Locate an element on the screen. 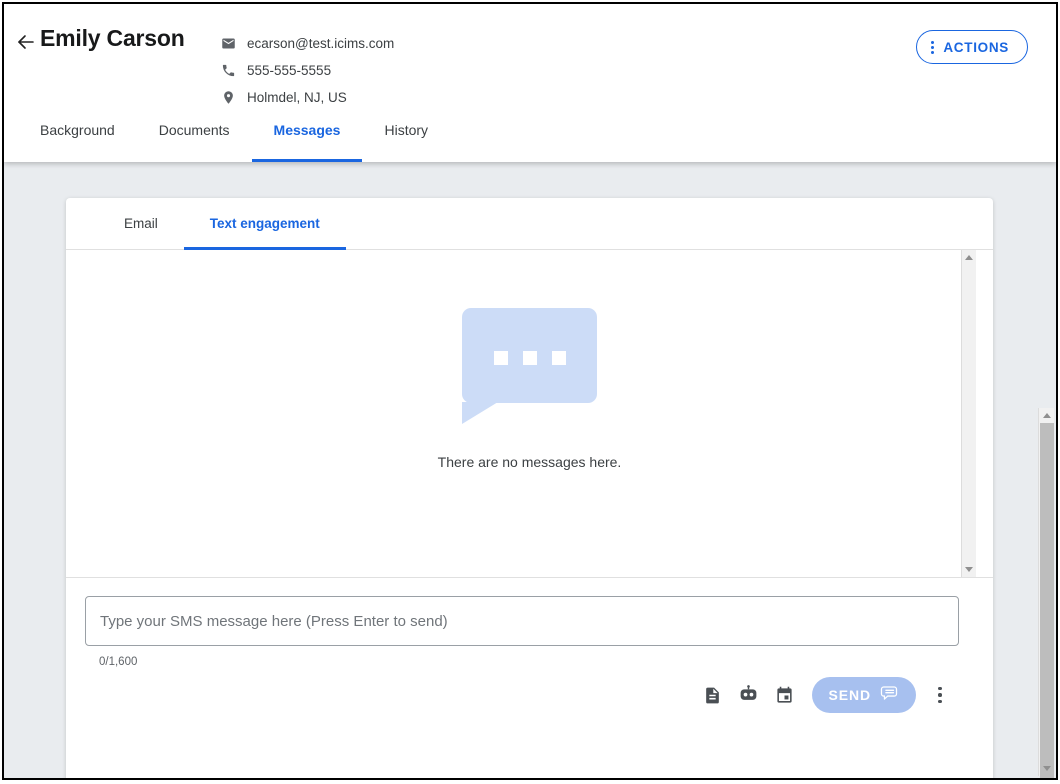  composer-toolbar: SEND is located at coordinates (823, 695).